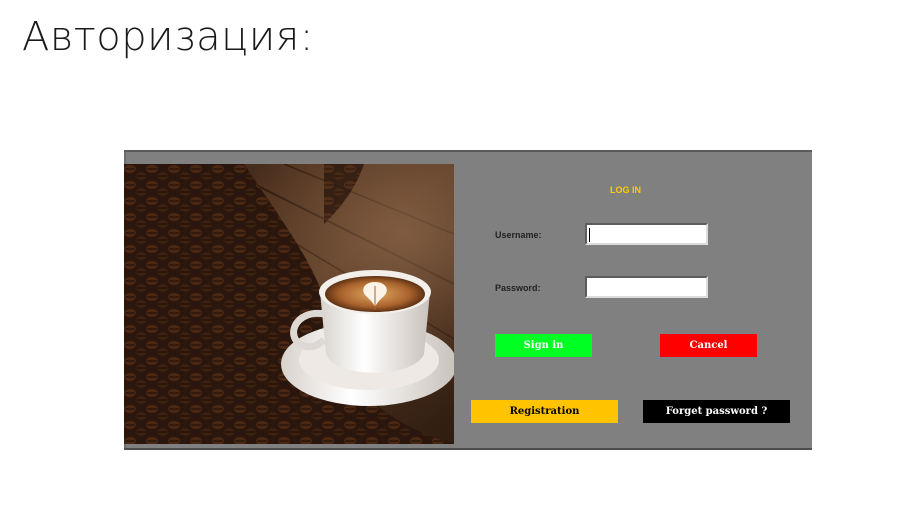  What do you see at coordinates (518, 288) in the screenshot?
I see `password-label: Password:` at bounding box center [518, 288].